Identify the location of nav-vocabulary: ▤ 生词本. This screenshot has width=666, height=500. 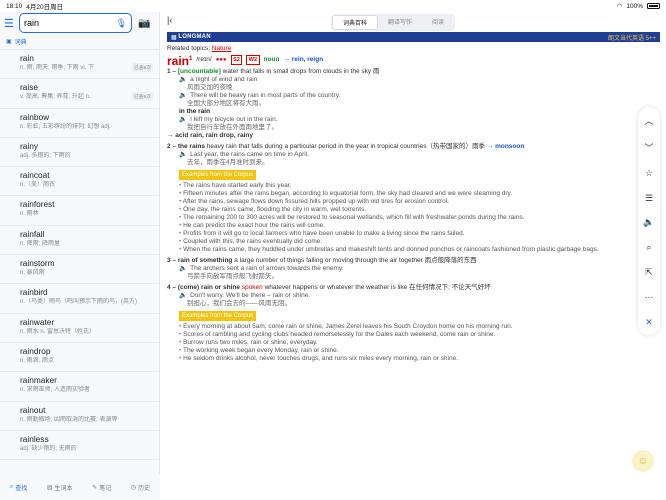
(60, 487).